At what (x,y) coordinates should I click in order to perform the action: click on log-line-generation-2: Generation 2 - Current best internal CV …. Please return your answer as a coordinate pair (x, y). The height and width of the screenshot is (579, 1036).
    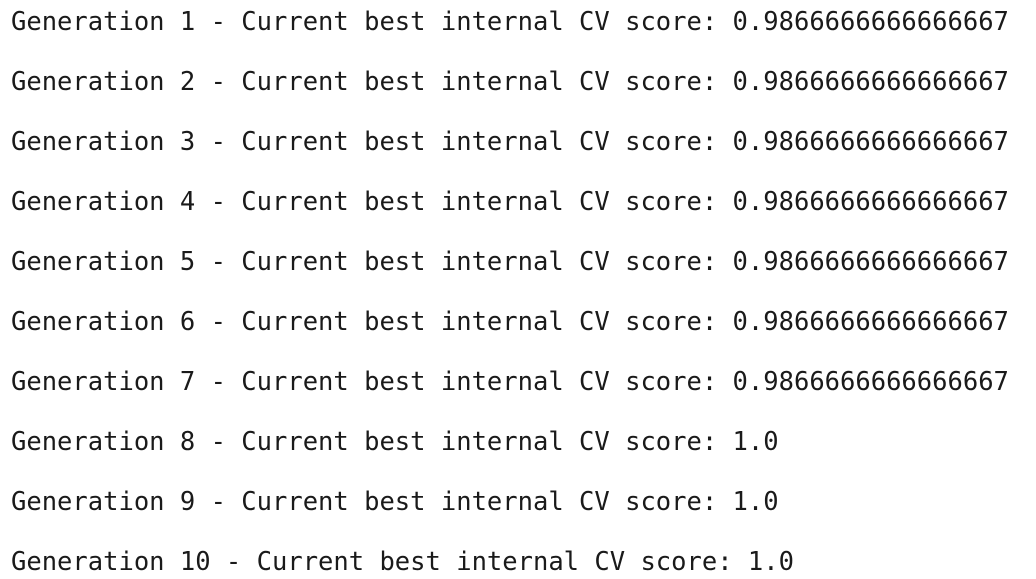
    Looking at the image, I should click on (510, 82).